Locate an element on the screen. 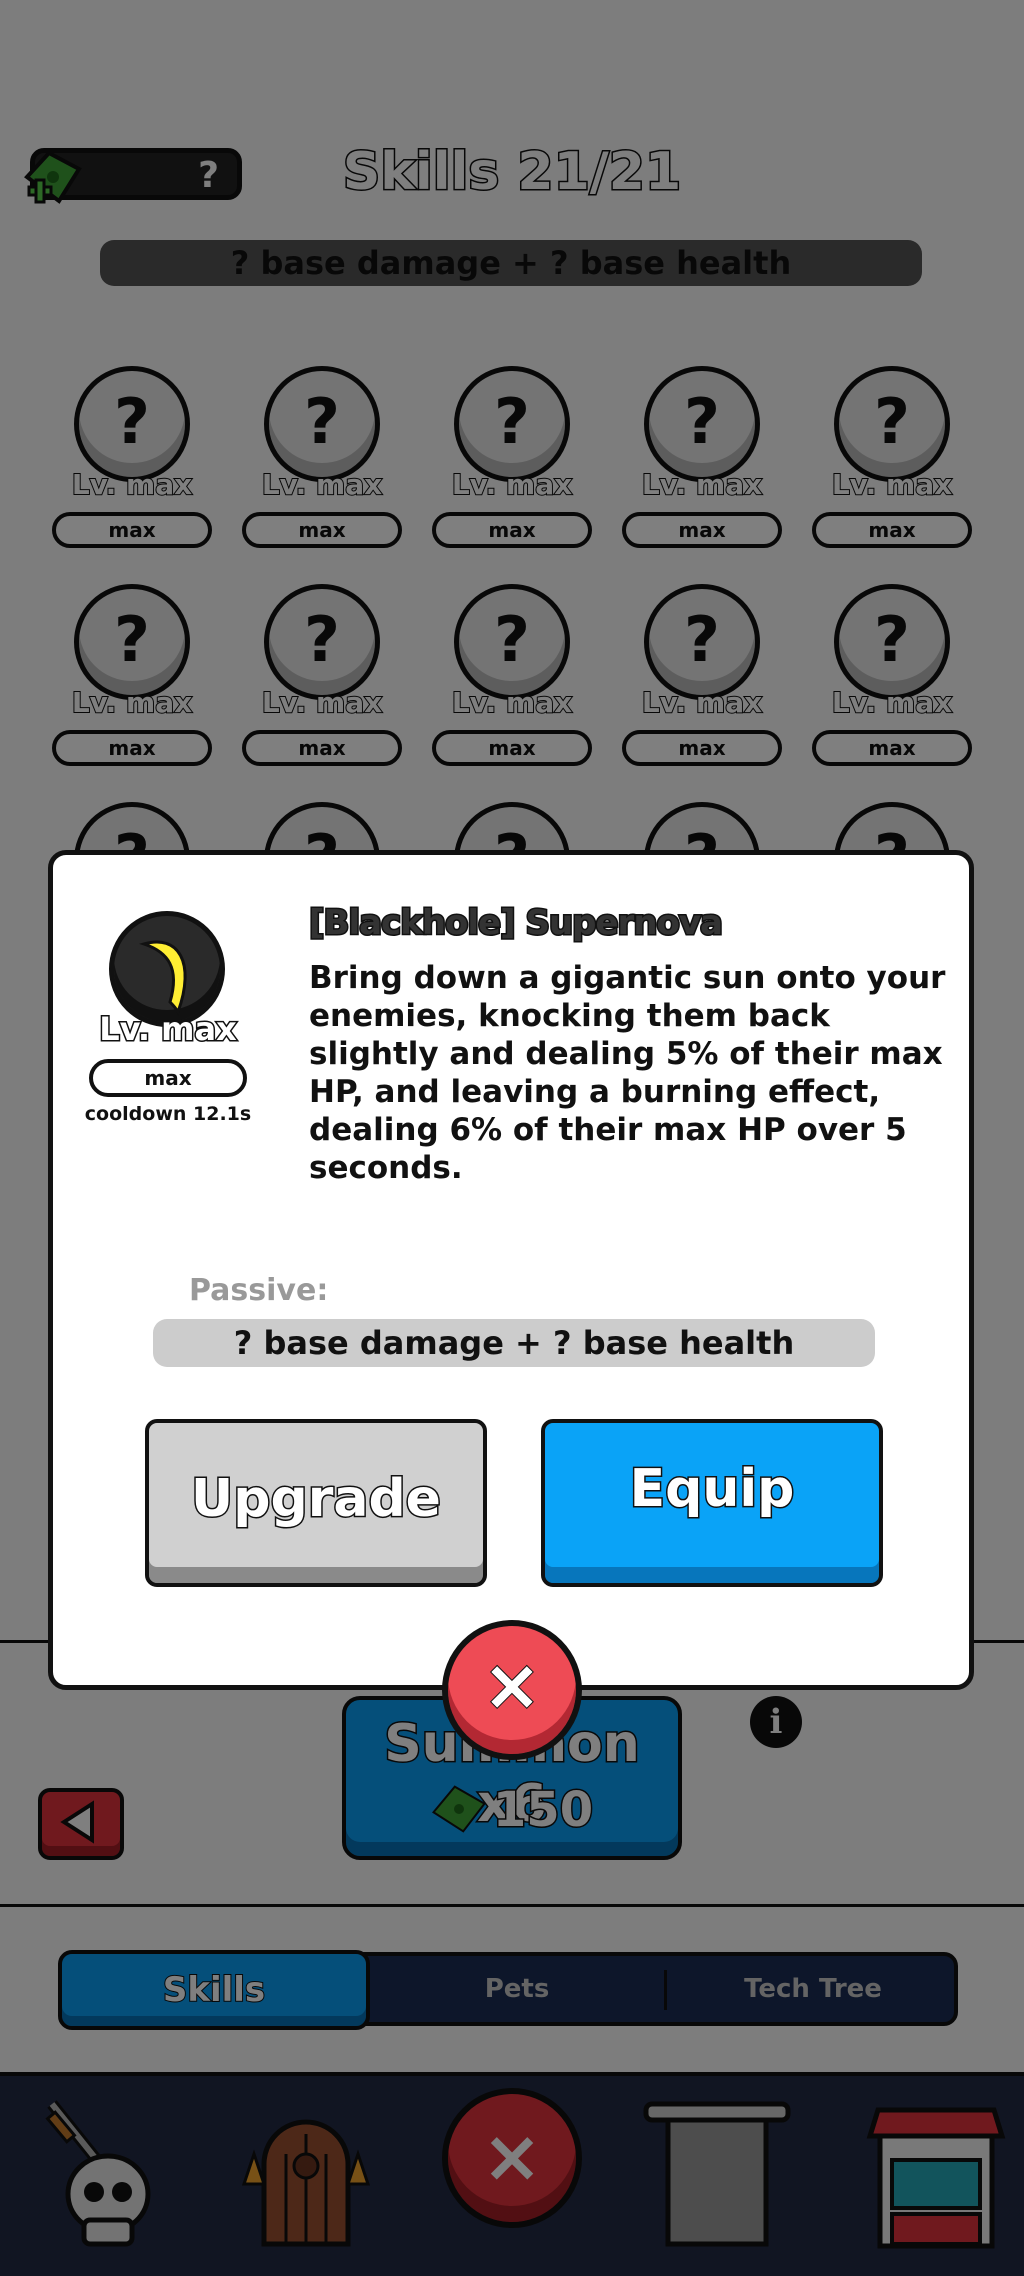  equip-button: Equip is located at coordinates (712, 1503).